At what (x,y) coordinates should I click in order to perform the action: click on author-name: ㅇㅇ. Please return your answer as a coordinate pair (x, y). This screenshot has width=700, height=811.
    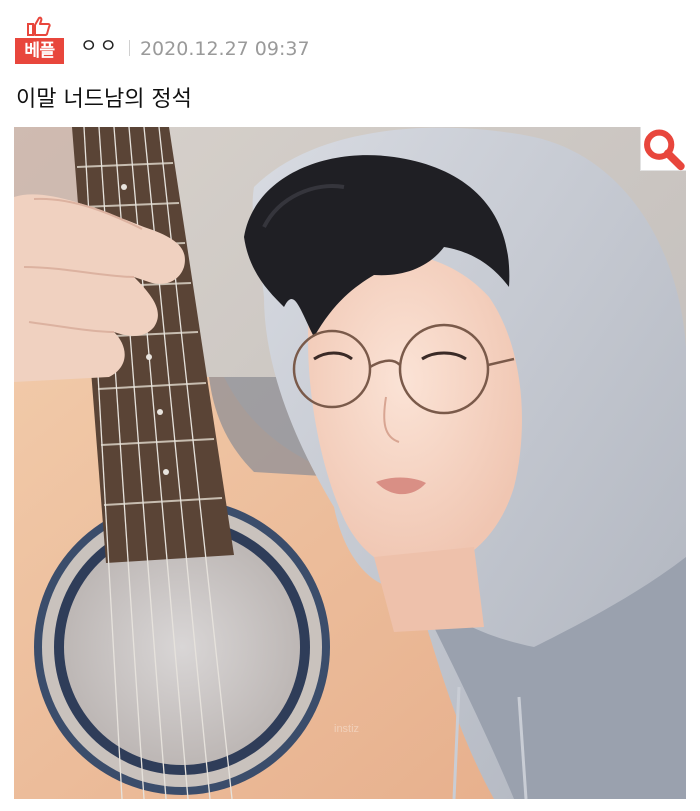
    Looking at the image, I should click on (99, 44).